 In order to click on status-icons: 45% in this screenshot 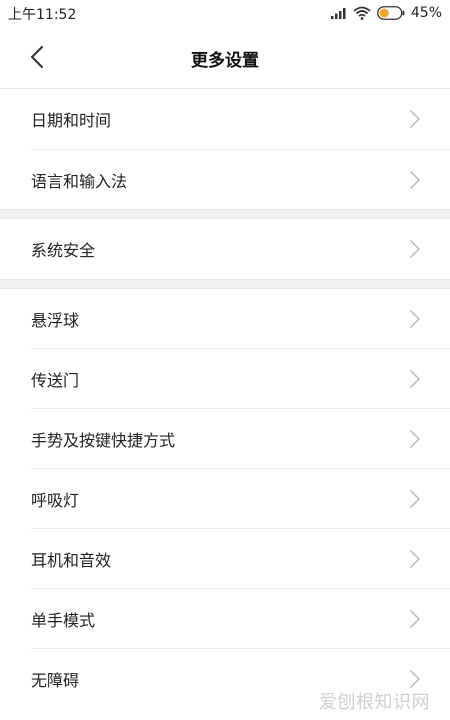, I will do `click(386, 13)`.